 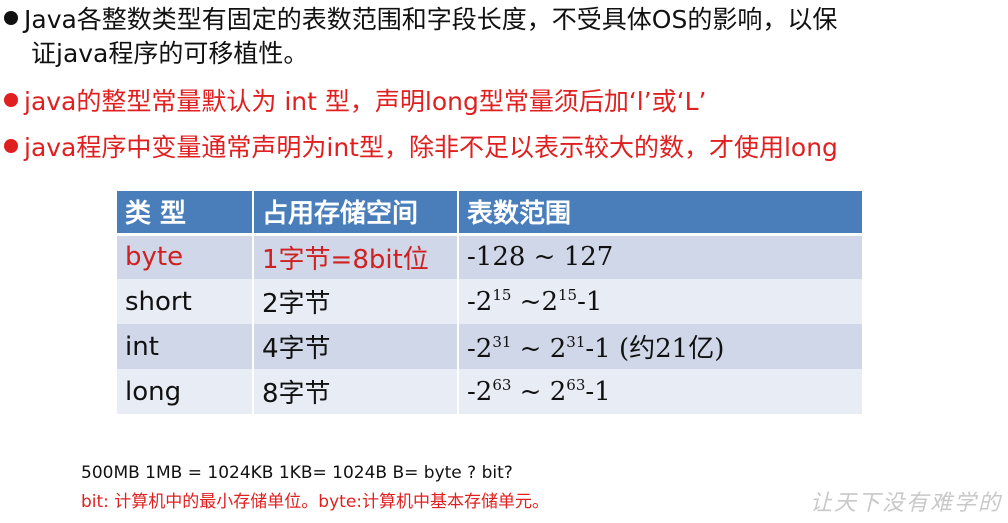 What do you see at coordinates (356, 346) in the screenshot?
I see `cell-size: 4字节` at bounding box center [356, 346].